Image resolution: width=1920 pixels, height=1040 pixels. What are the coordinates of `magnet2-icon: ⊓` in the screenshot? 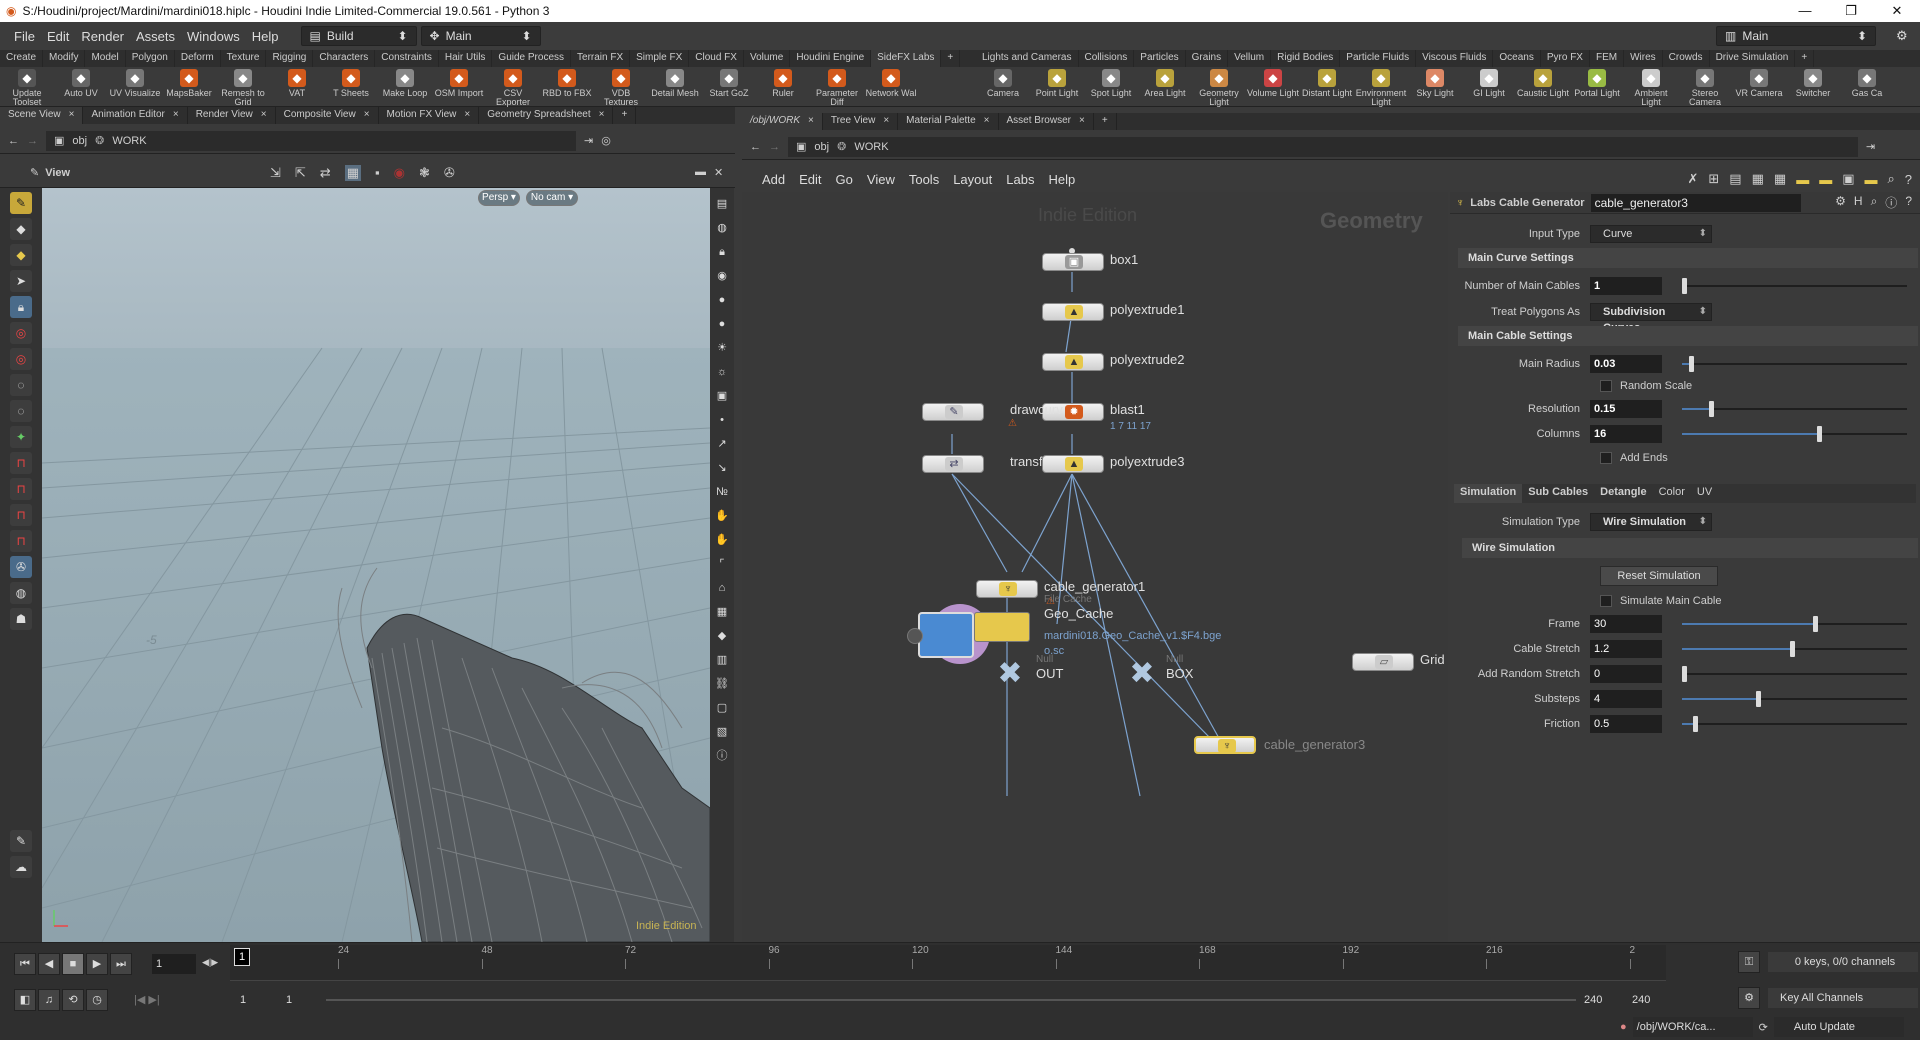 It's located at (21, 489).